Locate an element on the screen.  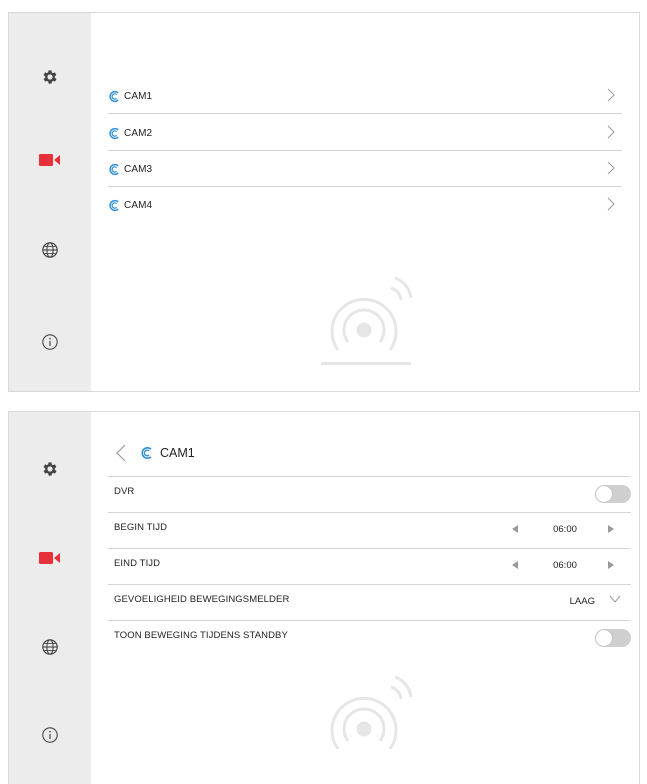
chevron-down-icon is located at coordinates (615, 599).